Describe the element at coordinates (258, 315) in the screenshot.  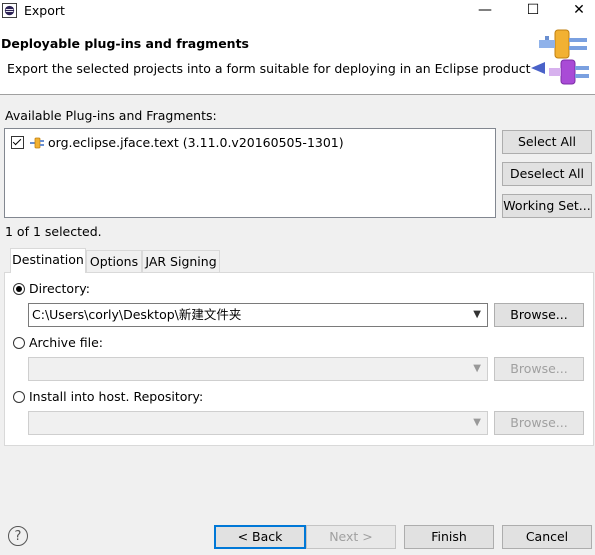
I see `directory-combo: C:\Users\corly\Desktop\新建文件夹 ▼` at that location.